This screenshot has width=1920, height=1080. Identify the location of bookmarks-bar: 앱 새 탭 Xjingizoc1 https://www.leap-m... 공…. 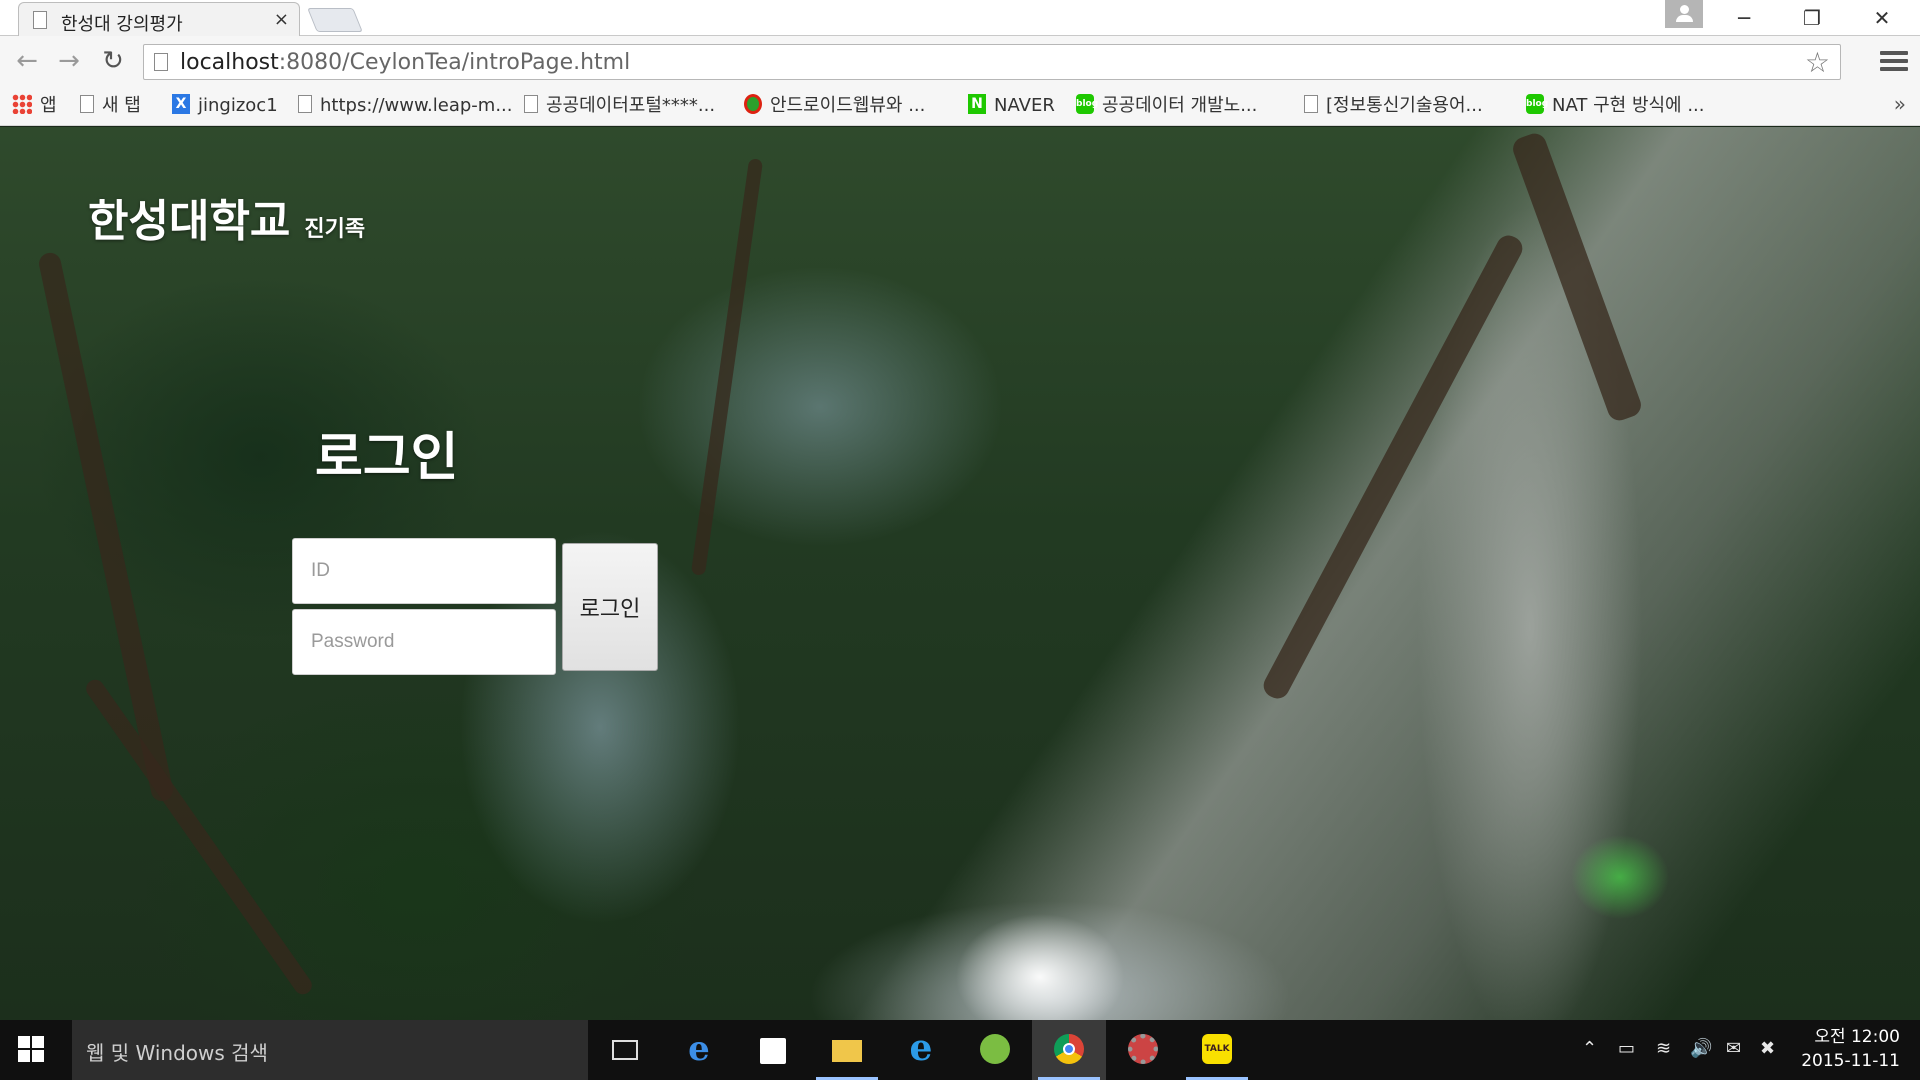
(960, 106).